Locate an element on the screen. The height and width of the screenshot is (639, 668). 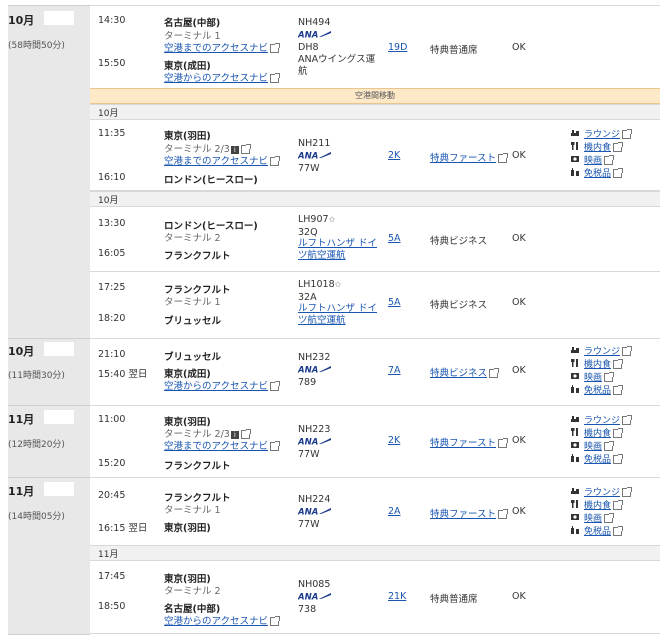
departure-time: 11:00 is located at coordinates (112, 419).